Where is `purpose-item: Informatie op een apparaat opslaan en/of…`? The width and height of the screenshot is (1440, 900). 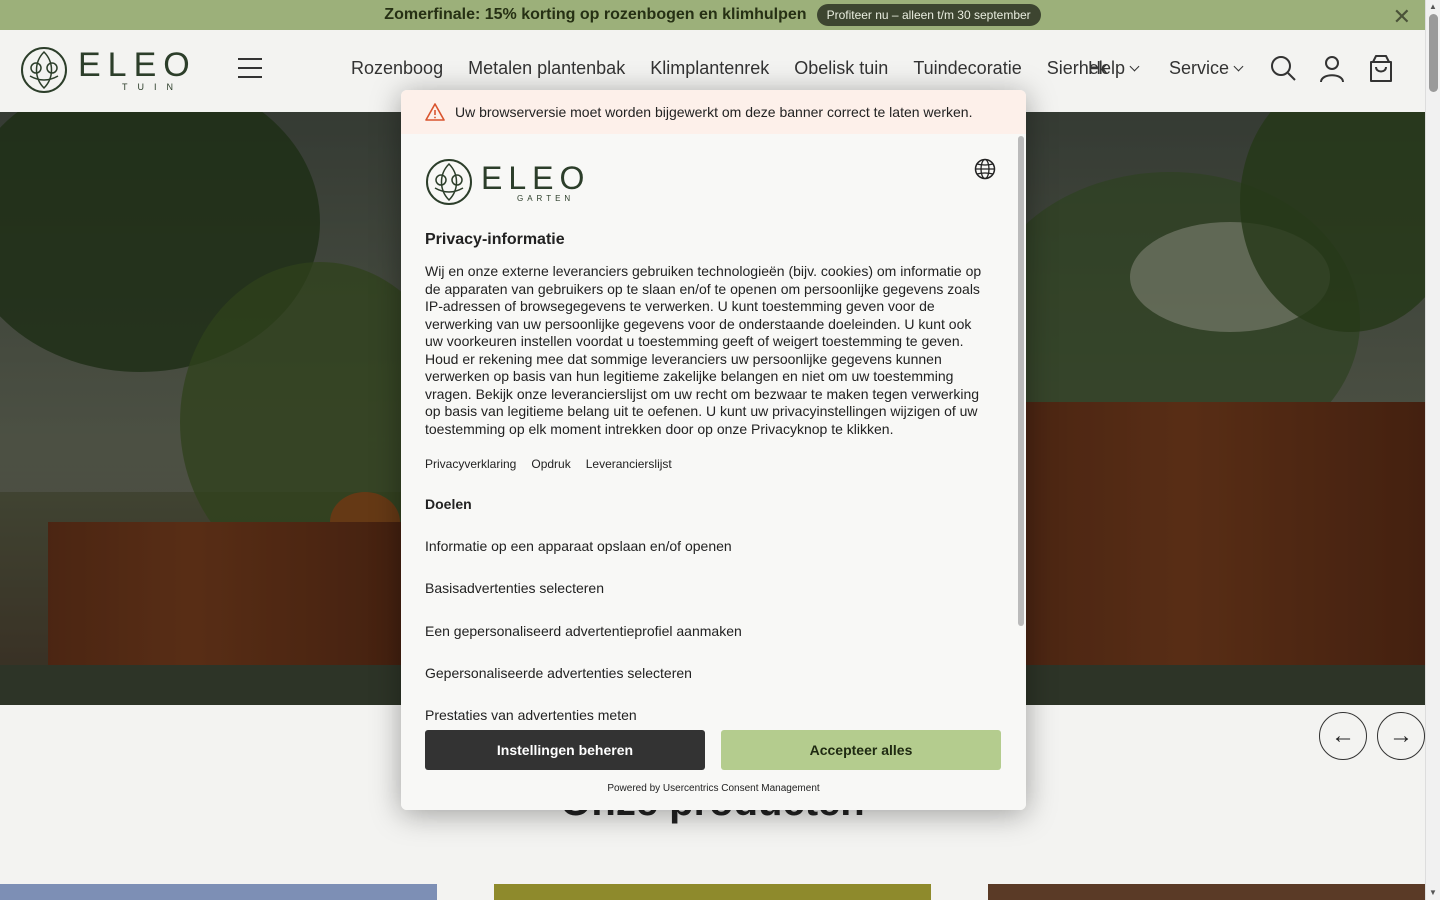
purpose-item: Informatie op een apparaat opslaan en/of… is located at coordinates (578, 546).